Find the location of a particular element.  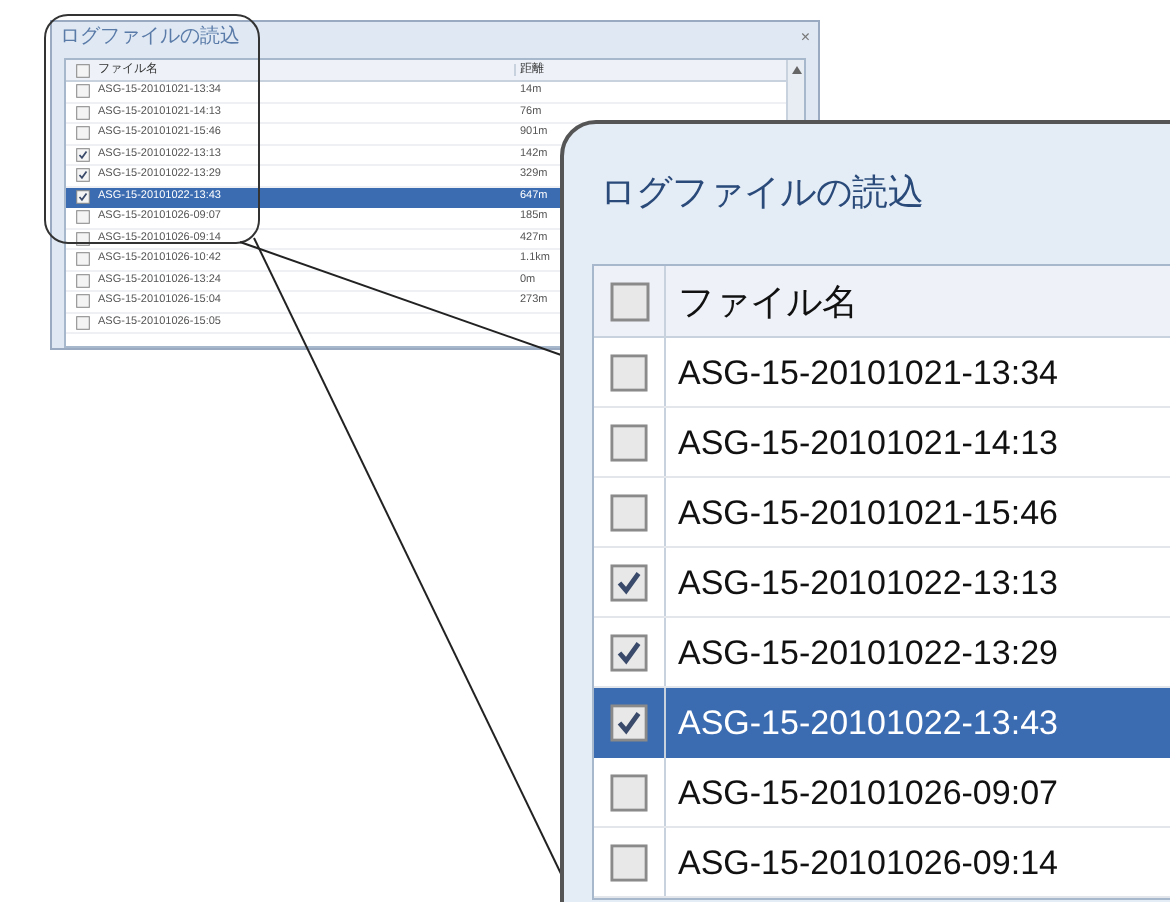

scroll-up-arrow-icon is located at coordinates (796, 70).